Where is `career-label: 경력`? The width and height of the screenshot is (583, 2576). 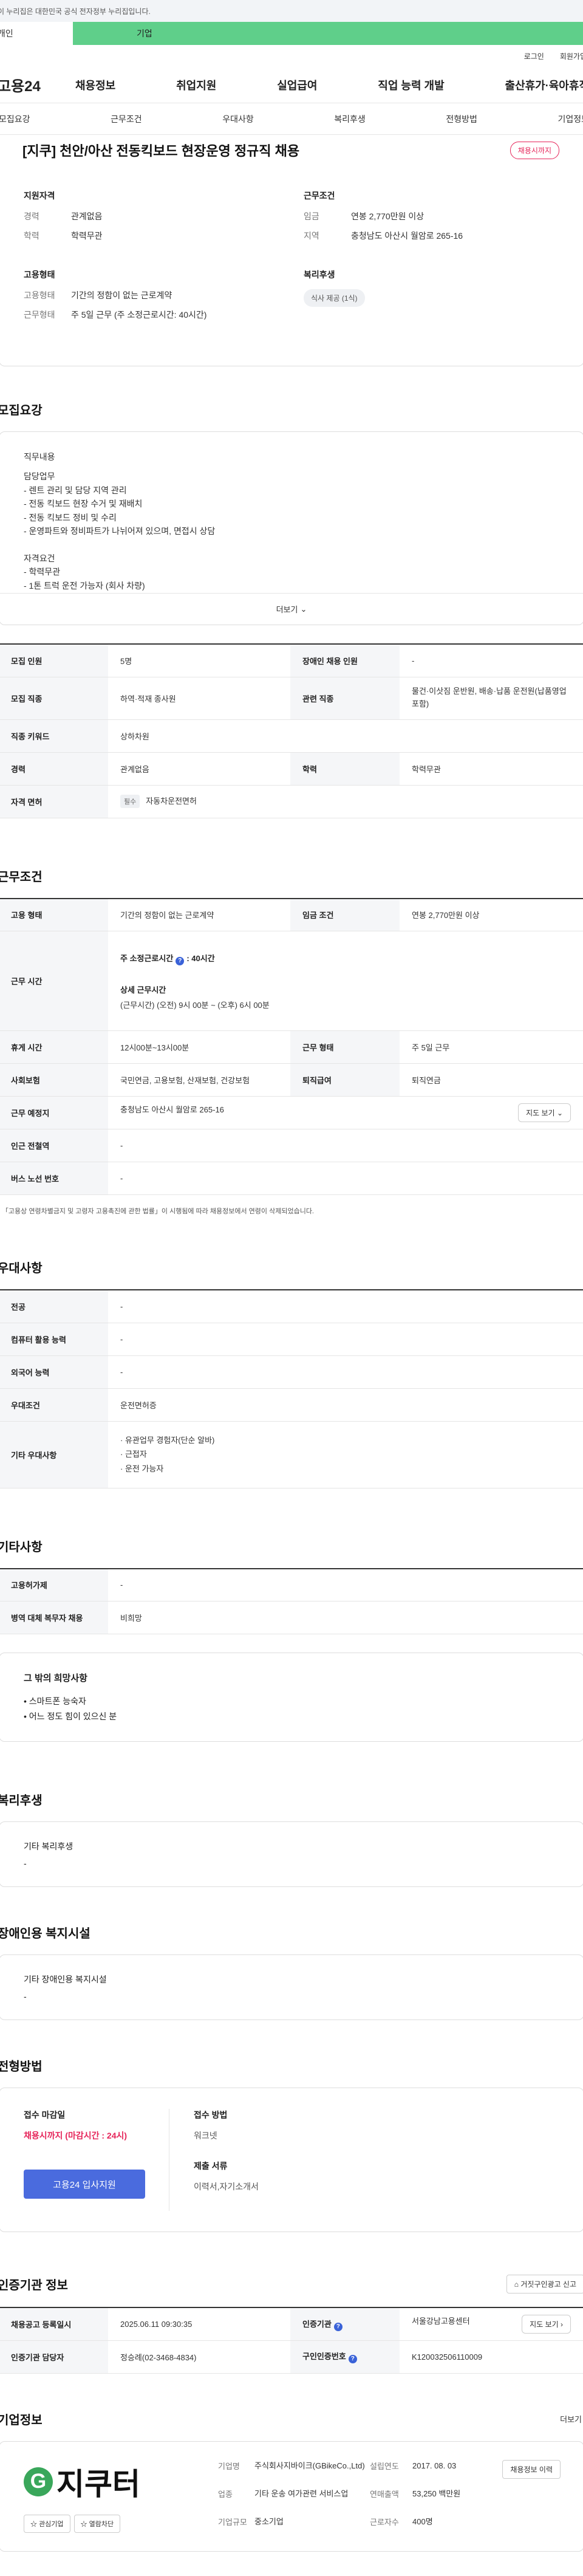 career-label: 경력 is located at coordinates (47, 216).